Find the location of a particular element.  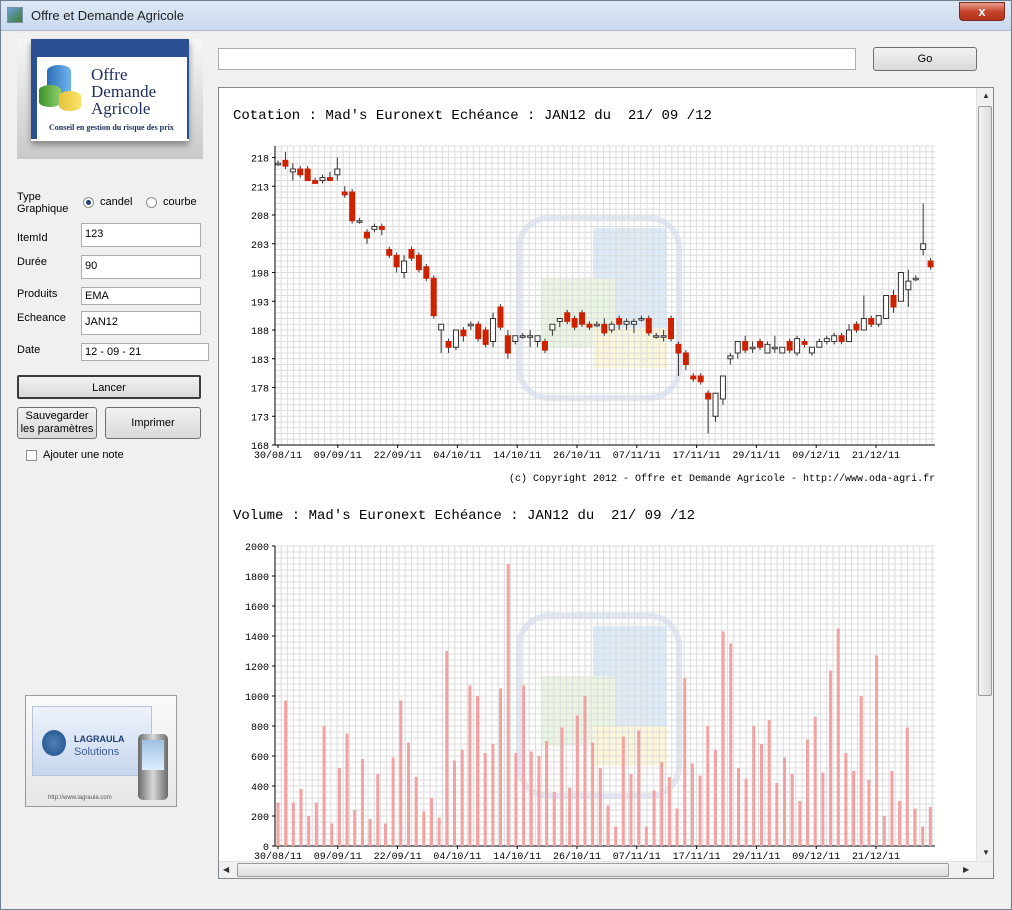

candel-radio is located at coordinates (88, 202).